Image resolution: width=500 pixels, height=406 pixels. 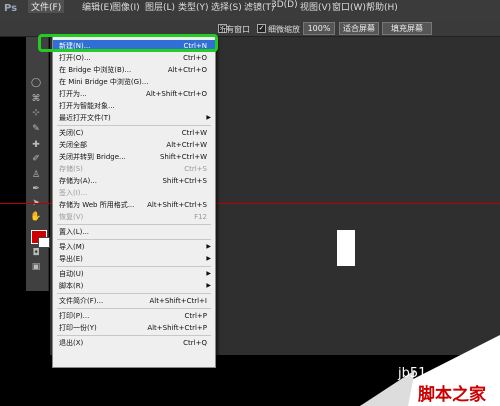 What do you see at coordinates (71, 343) in the screenshot?
I see `menu-item-label: 退出(X)` at bounding box center [71, 343].